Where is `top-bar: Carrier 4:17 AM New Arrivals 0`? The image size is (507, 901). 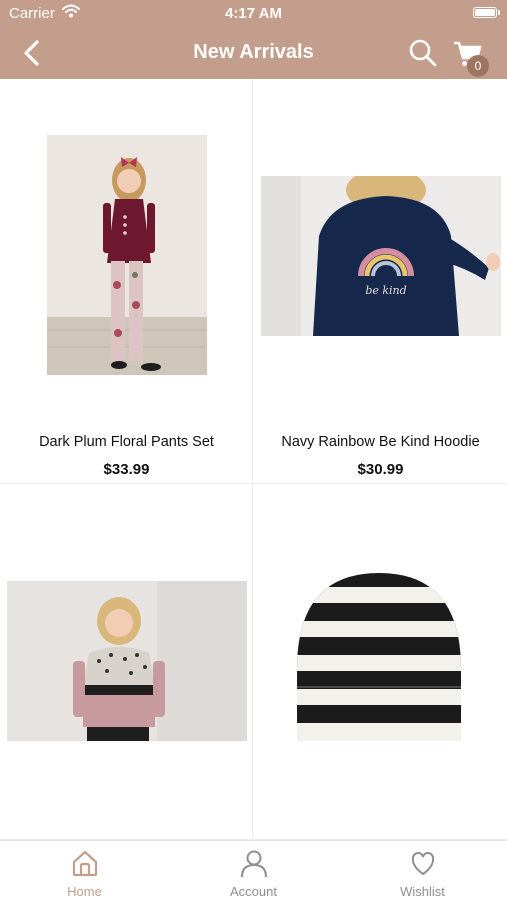
top-bar: Carrier 4:17 AM New Arrivals 0 is located at coordinates (253, 39).